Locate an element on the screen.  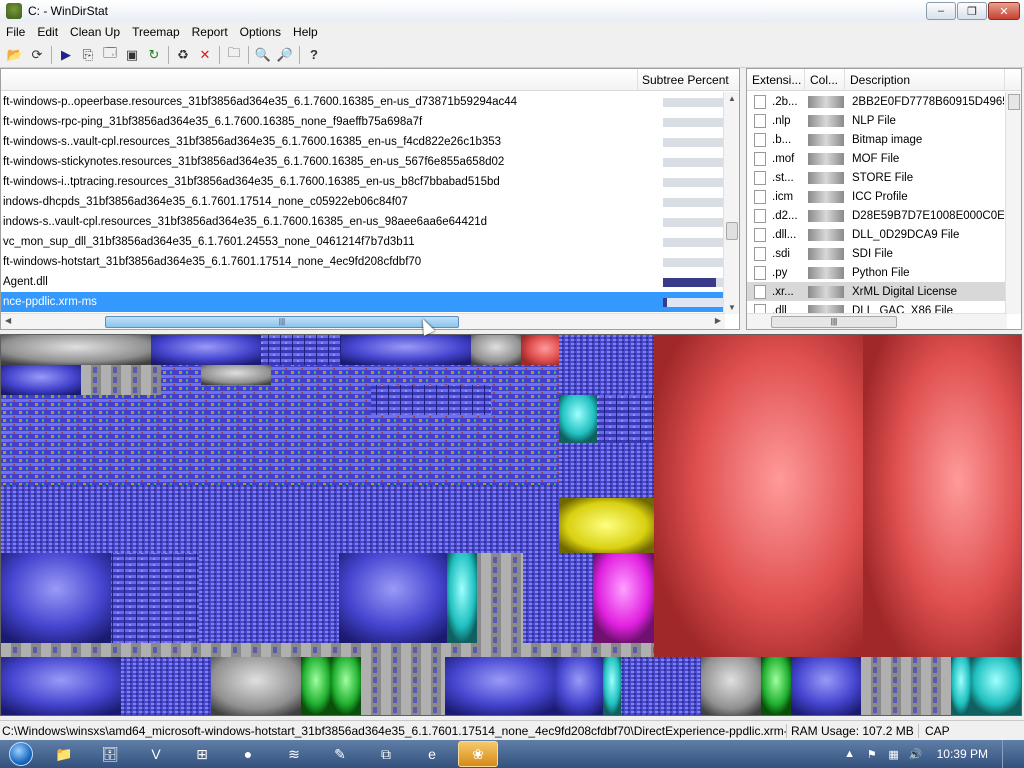
extension-row: .mof MOF File is located at coordinates (877, 158).